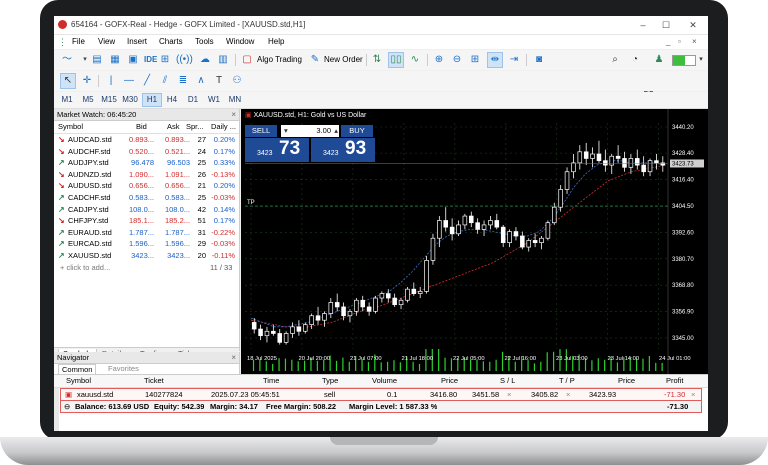 The height and width of the screenshot is (465, 768). I want to click on menu-window: Window, so click(240, 41).